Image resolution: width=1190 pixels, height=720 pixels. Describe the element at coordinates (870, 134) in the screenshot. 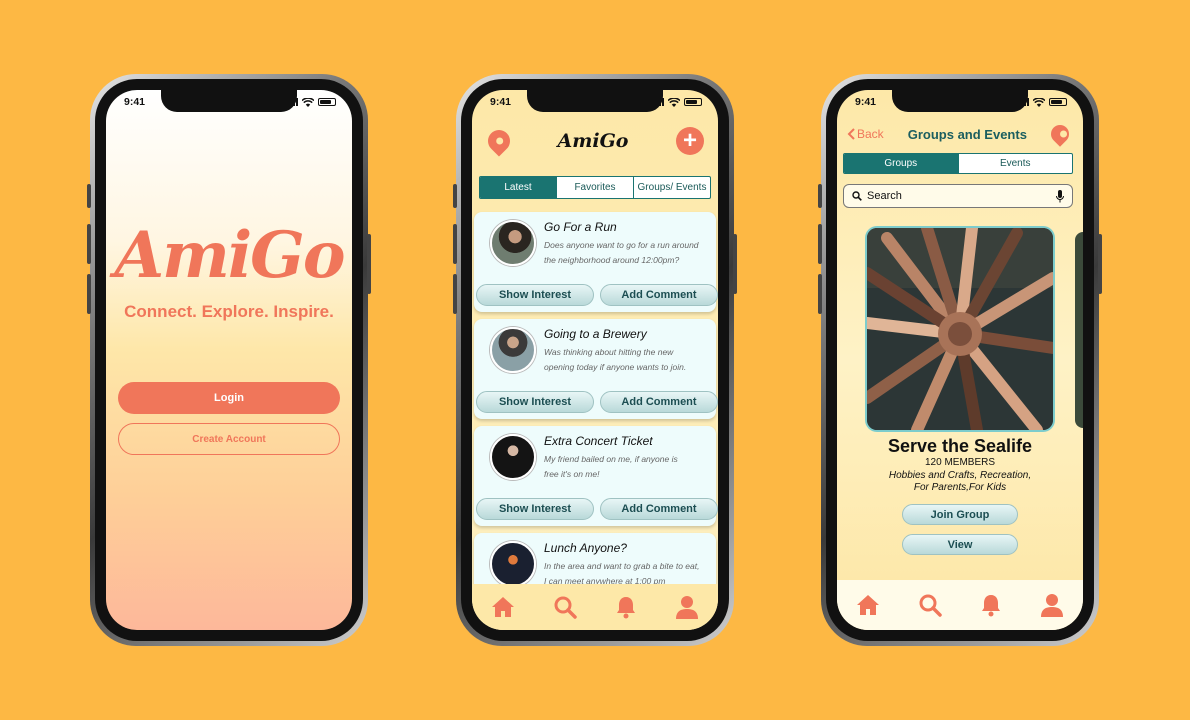

I see `back-label: Back` at that location.